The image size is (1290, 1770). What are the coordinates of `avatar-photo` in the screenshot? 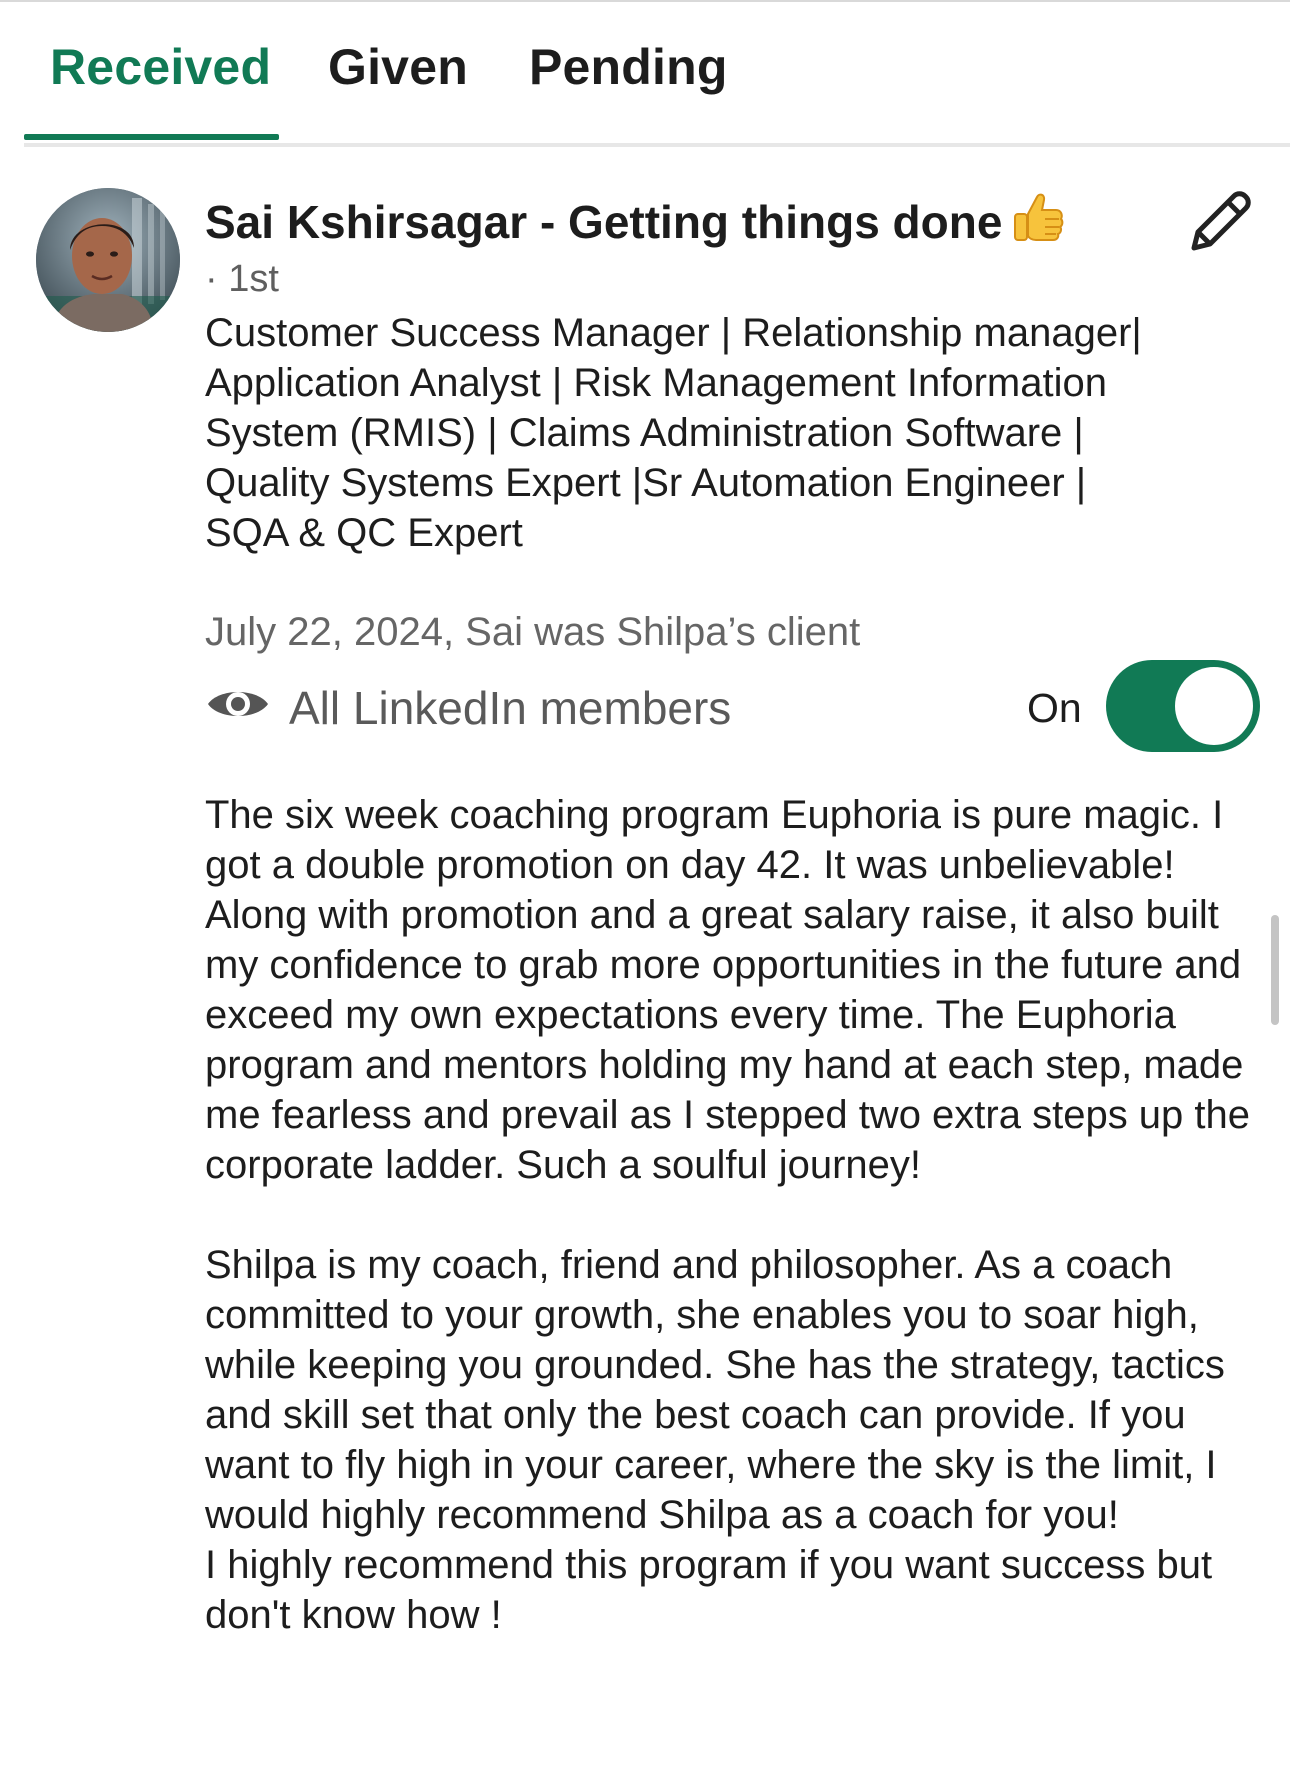 It's located at (108, 260).